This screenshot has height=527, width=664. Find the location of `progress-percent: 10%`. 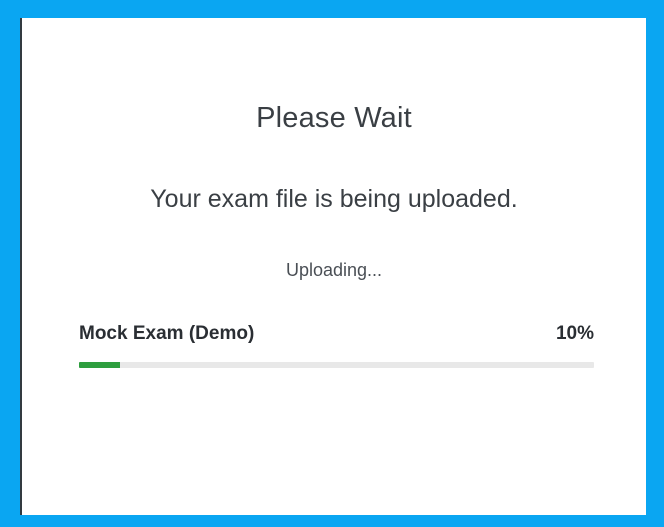

progress-percent: 10% is located at coordinates (574, 333).